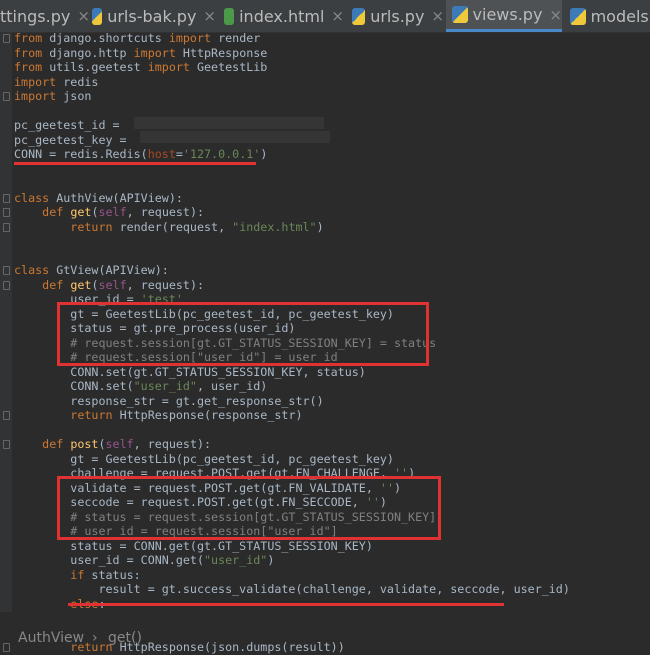 The width and height of the screenshot is (650, 655). I want to click on redacted-geetest-key, so click(235, 137).